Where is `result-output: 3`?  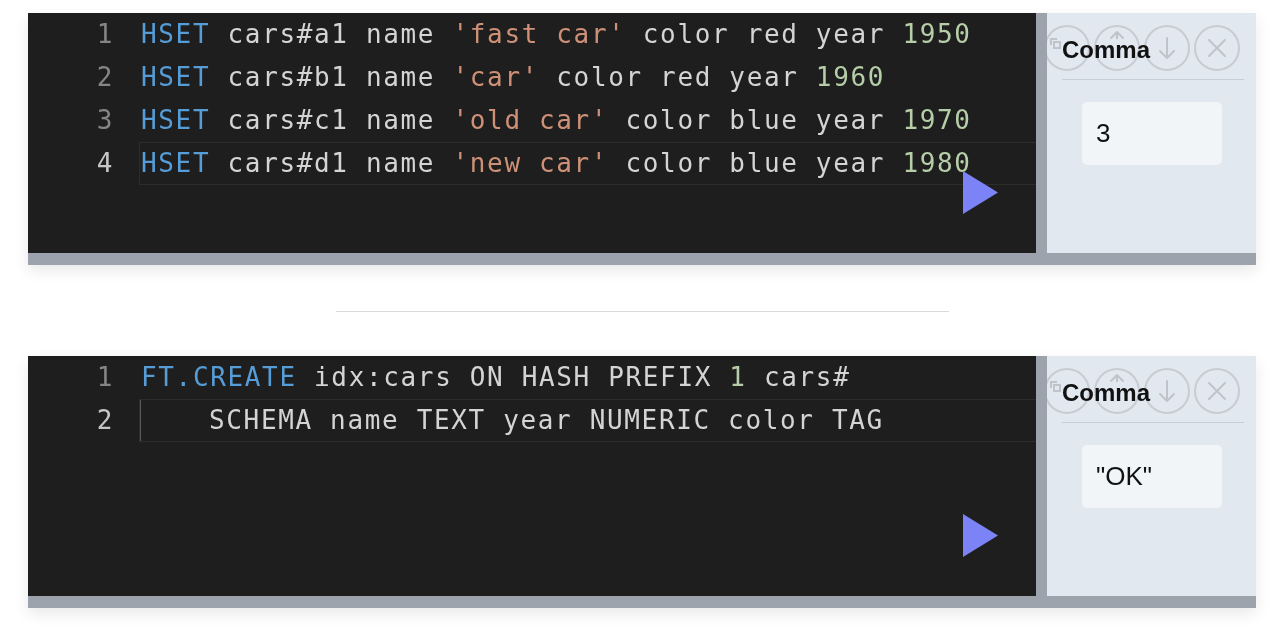
result-output: 3 is located at coordinates (1152, 133).